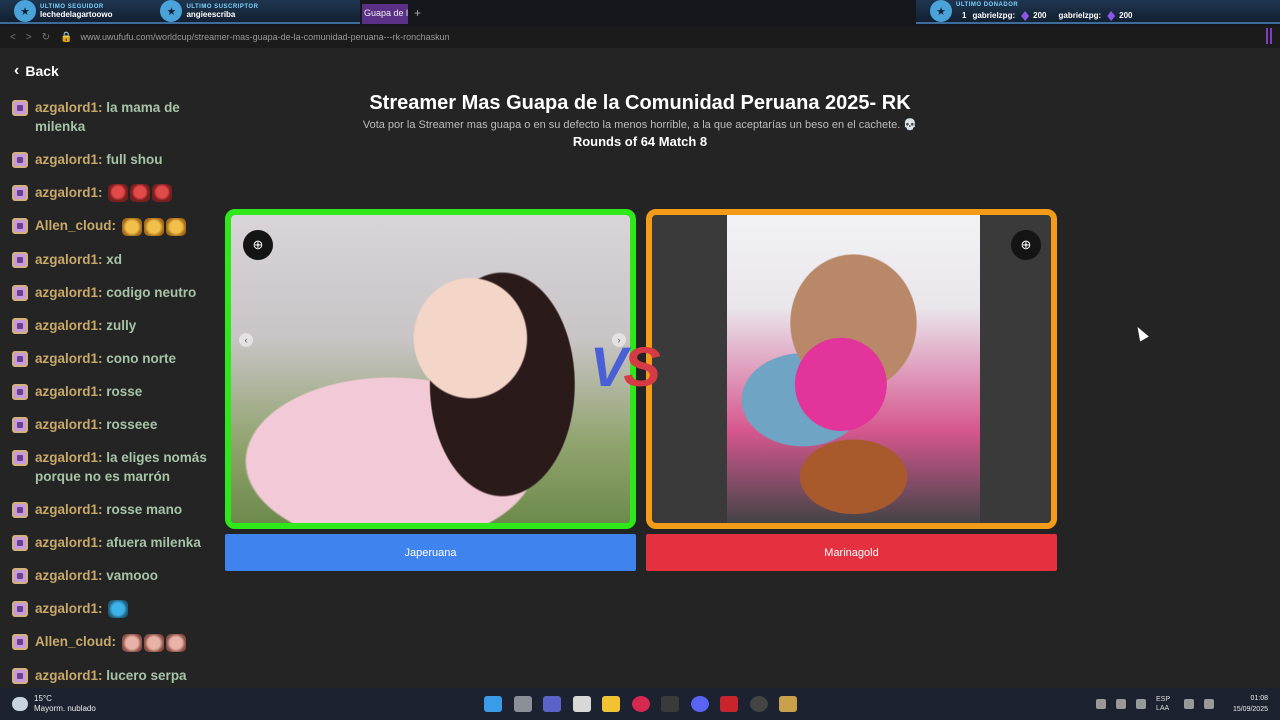 Image resolution: width=1280 pixels, height=720 pixels. I want to click on store-icon, so click(581, 704).